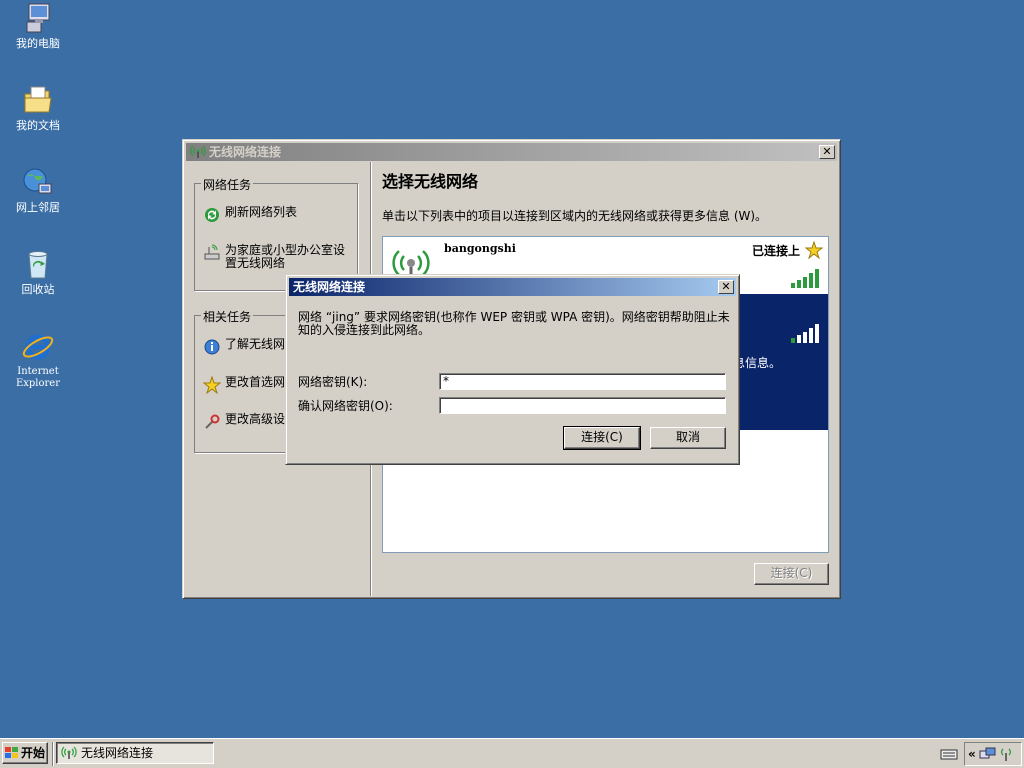  I want to click on task-change-advanced: 更改高级设, so click(244, 422).